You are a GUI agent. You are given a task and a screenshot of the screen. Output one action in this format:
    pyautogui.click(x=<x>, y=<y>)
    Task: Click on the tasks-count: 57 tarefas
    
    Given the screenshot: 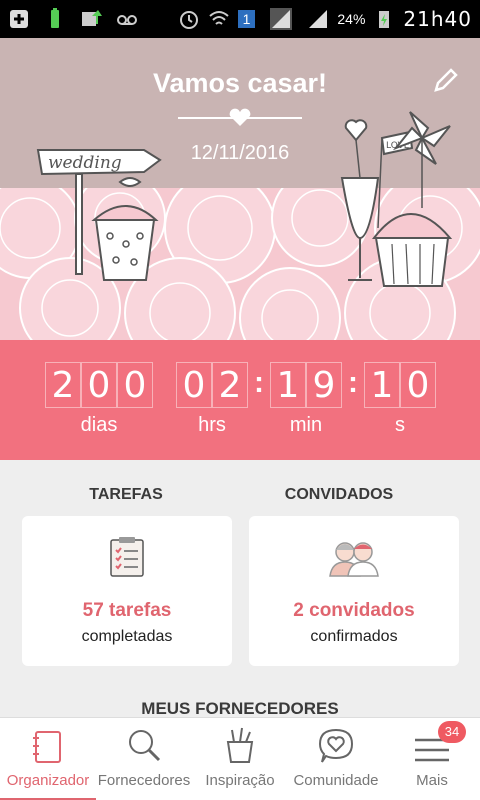 What is the action you would take?
    pyautogui.click(x=127, y=610)
    